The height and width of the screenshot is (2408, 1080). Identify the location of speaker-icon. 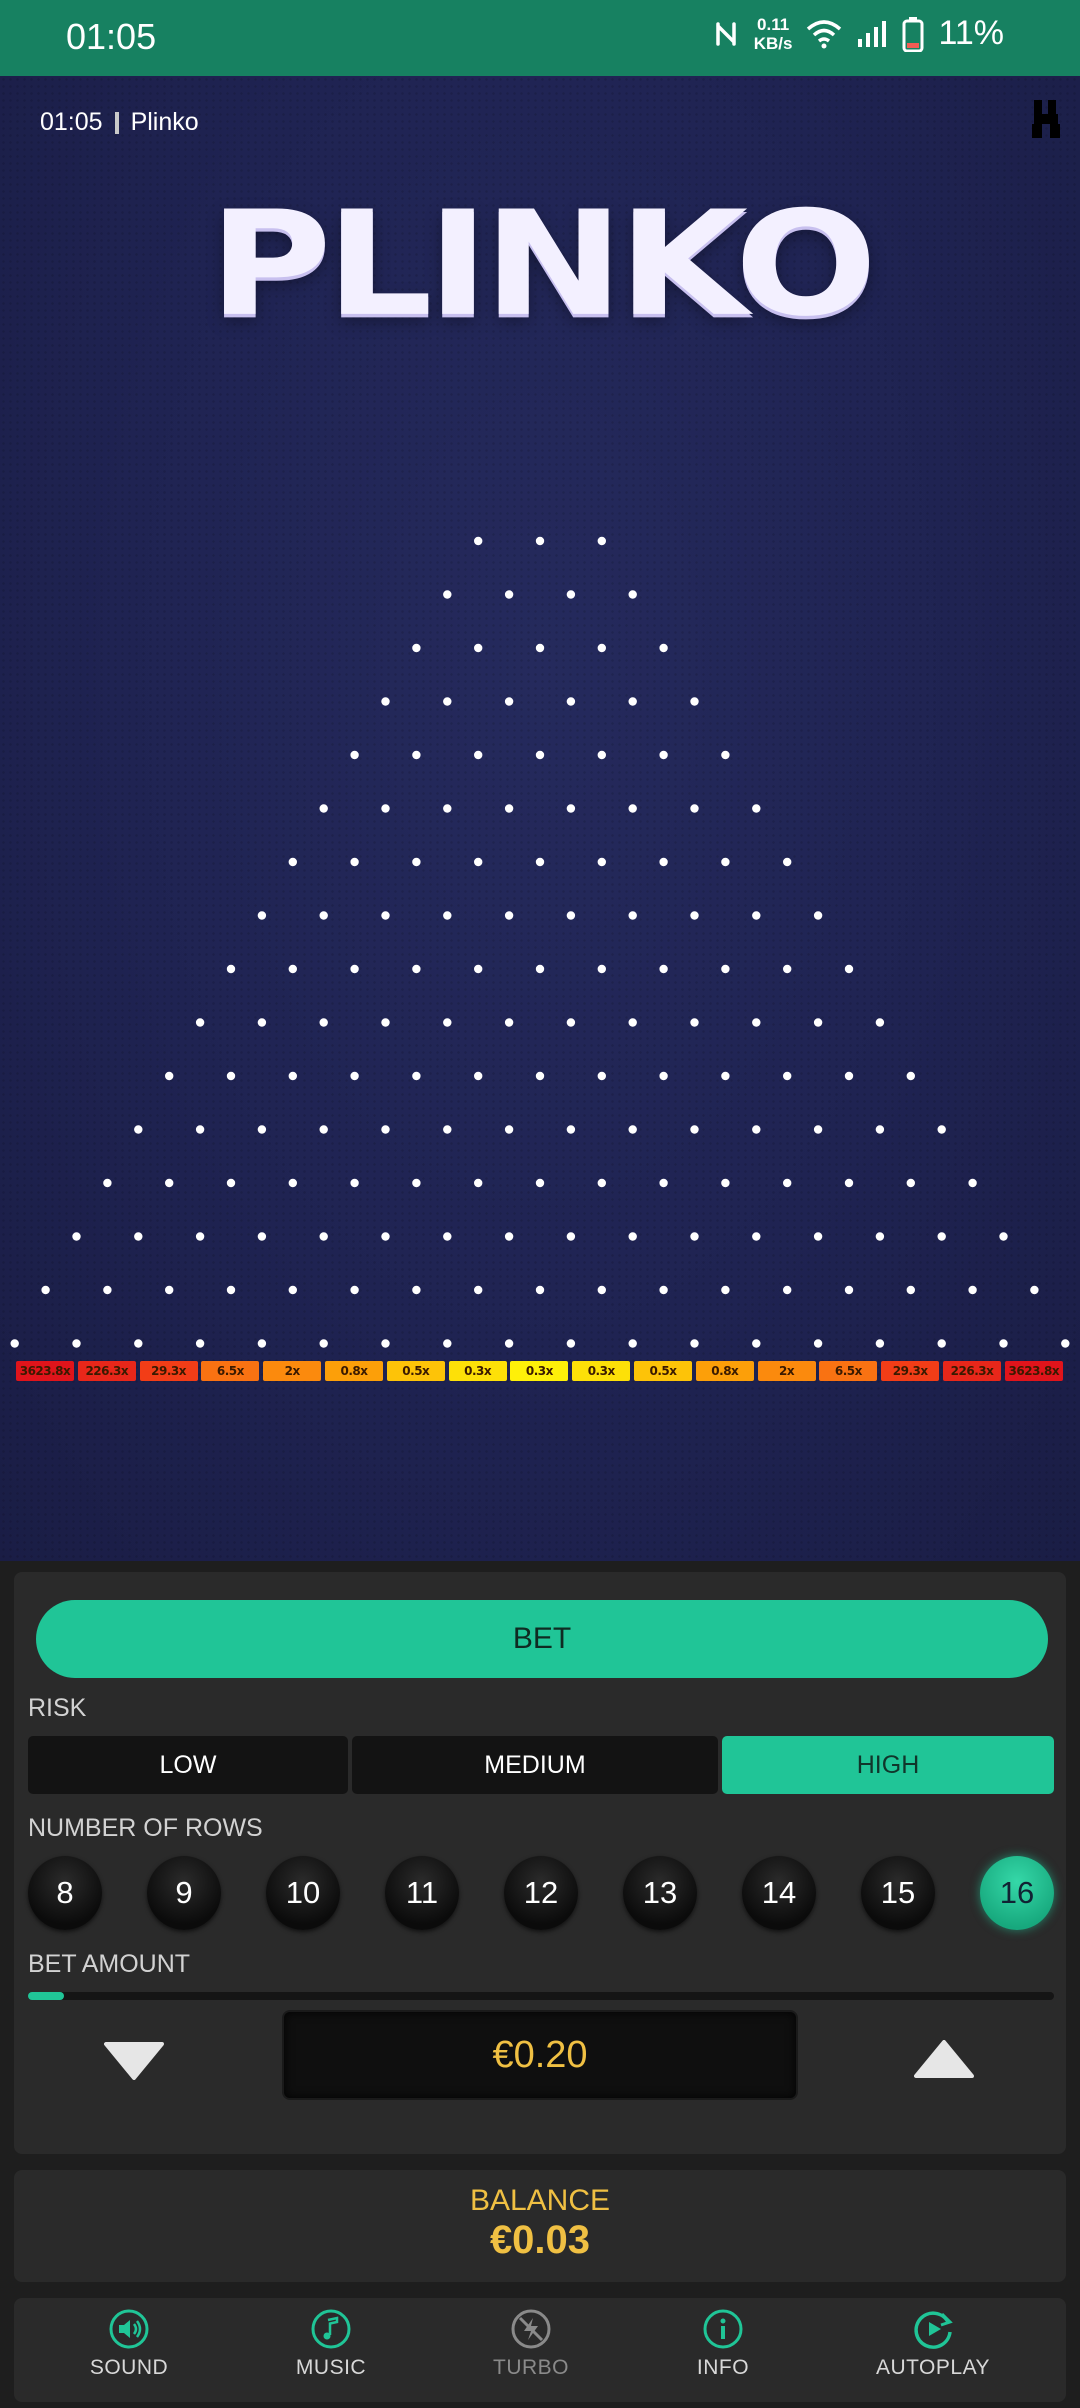
(129, 2329).